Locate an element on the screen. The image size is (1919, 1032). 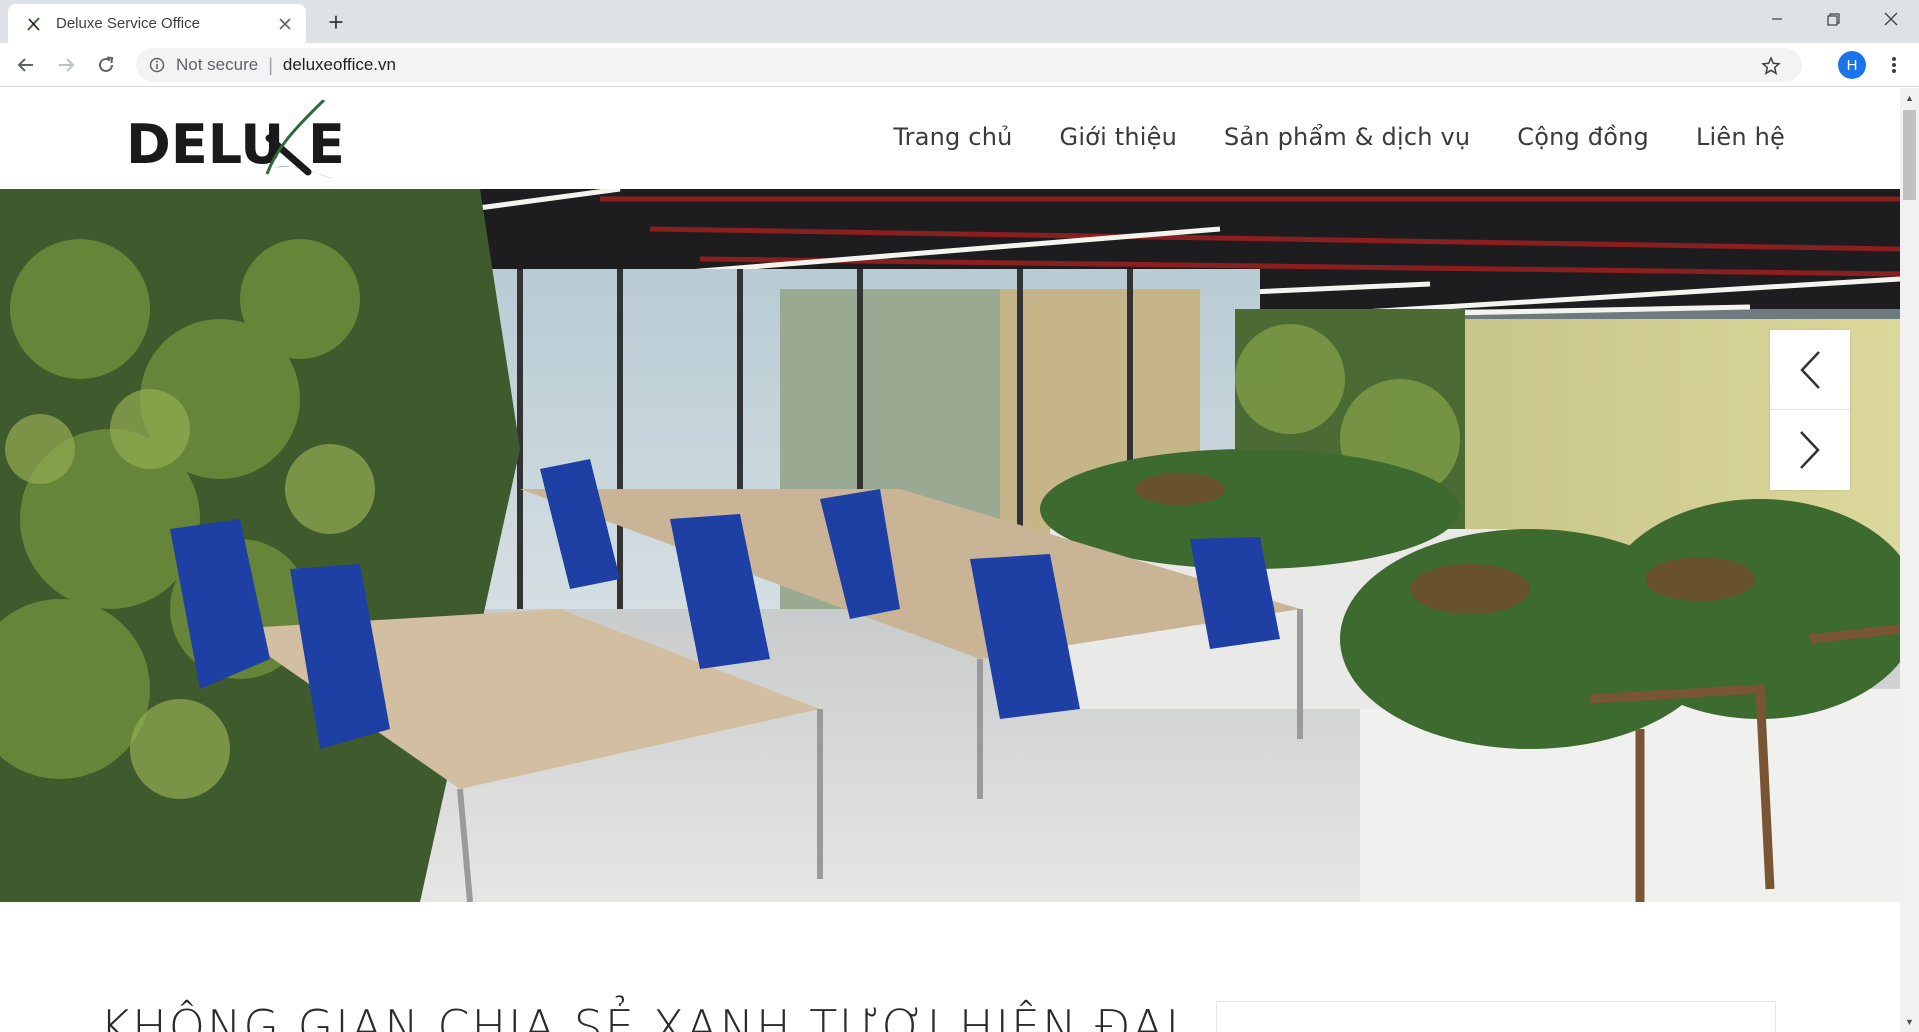
deluxe-logo: DELU E is located at coordinates (242, 139).